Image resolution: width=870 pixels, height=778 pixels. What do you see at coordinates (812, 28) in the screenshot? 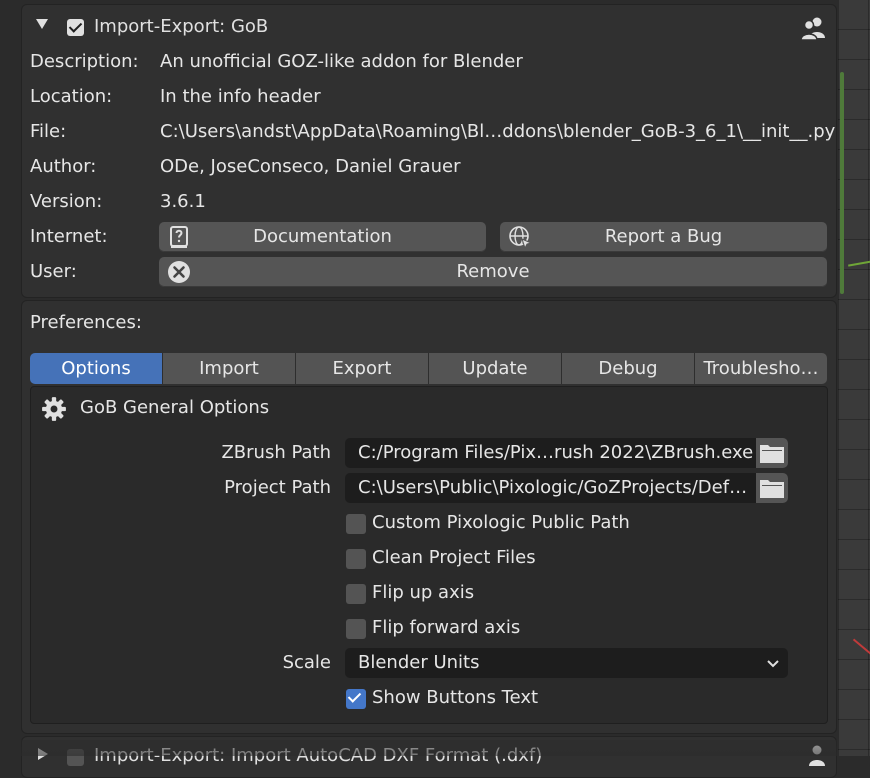
I see `users-icon` at bounding box center [812, 28].